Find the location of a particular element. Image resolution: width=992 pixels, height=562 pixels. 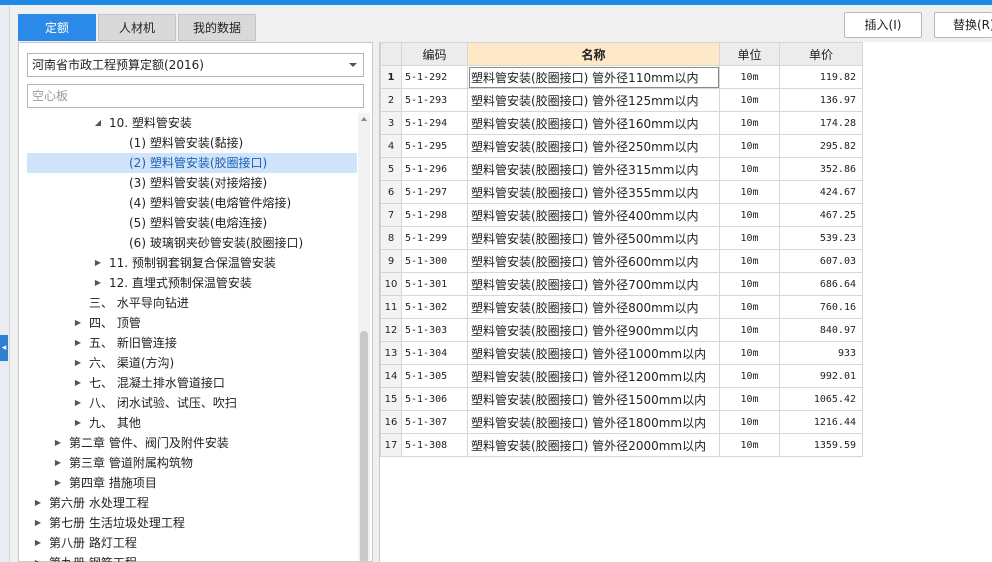

table-row: 2 5-1-293 塑料管安装(胶圈接口) 管外径125mm以内 10m 136.97 is located at coordinates (621, 100).